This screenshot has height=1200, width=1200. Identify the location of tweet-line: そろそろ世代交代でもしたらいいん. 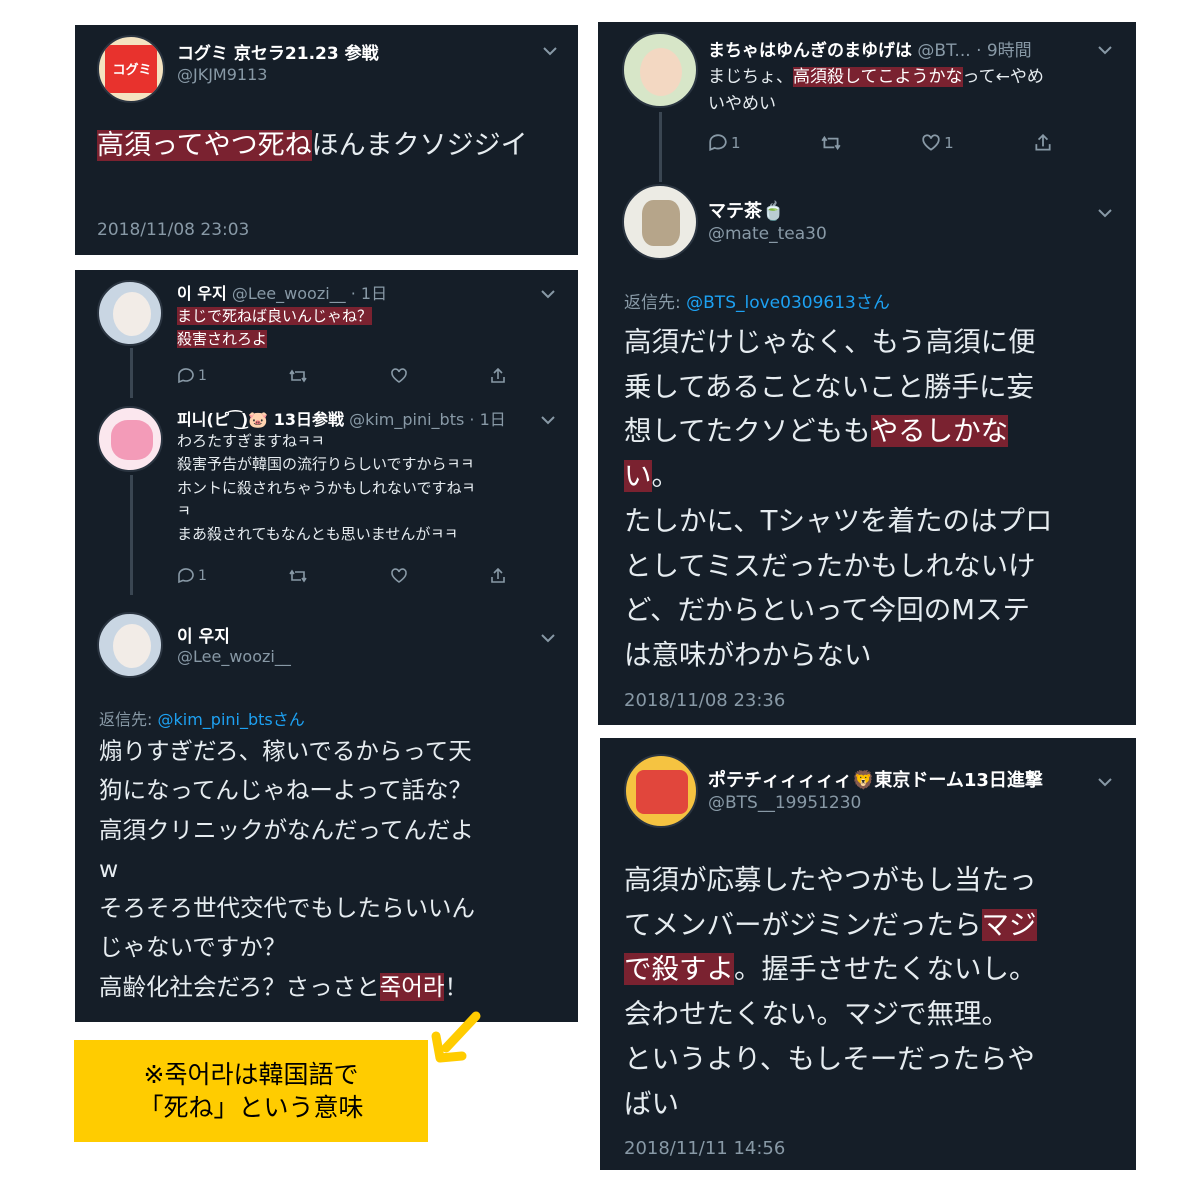
(287, 908).